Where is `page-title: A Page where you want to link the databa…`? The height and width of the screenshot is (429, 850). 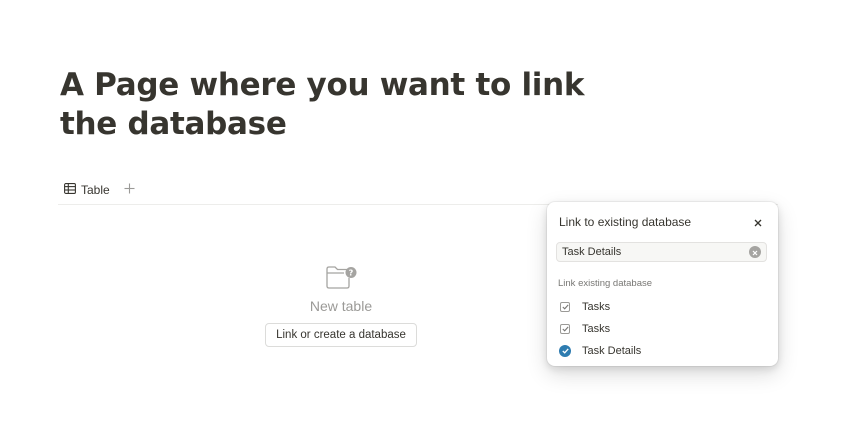
page-title: A Page where you want to link the databa… is located at coordinates (340, 105).